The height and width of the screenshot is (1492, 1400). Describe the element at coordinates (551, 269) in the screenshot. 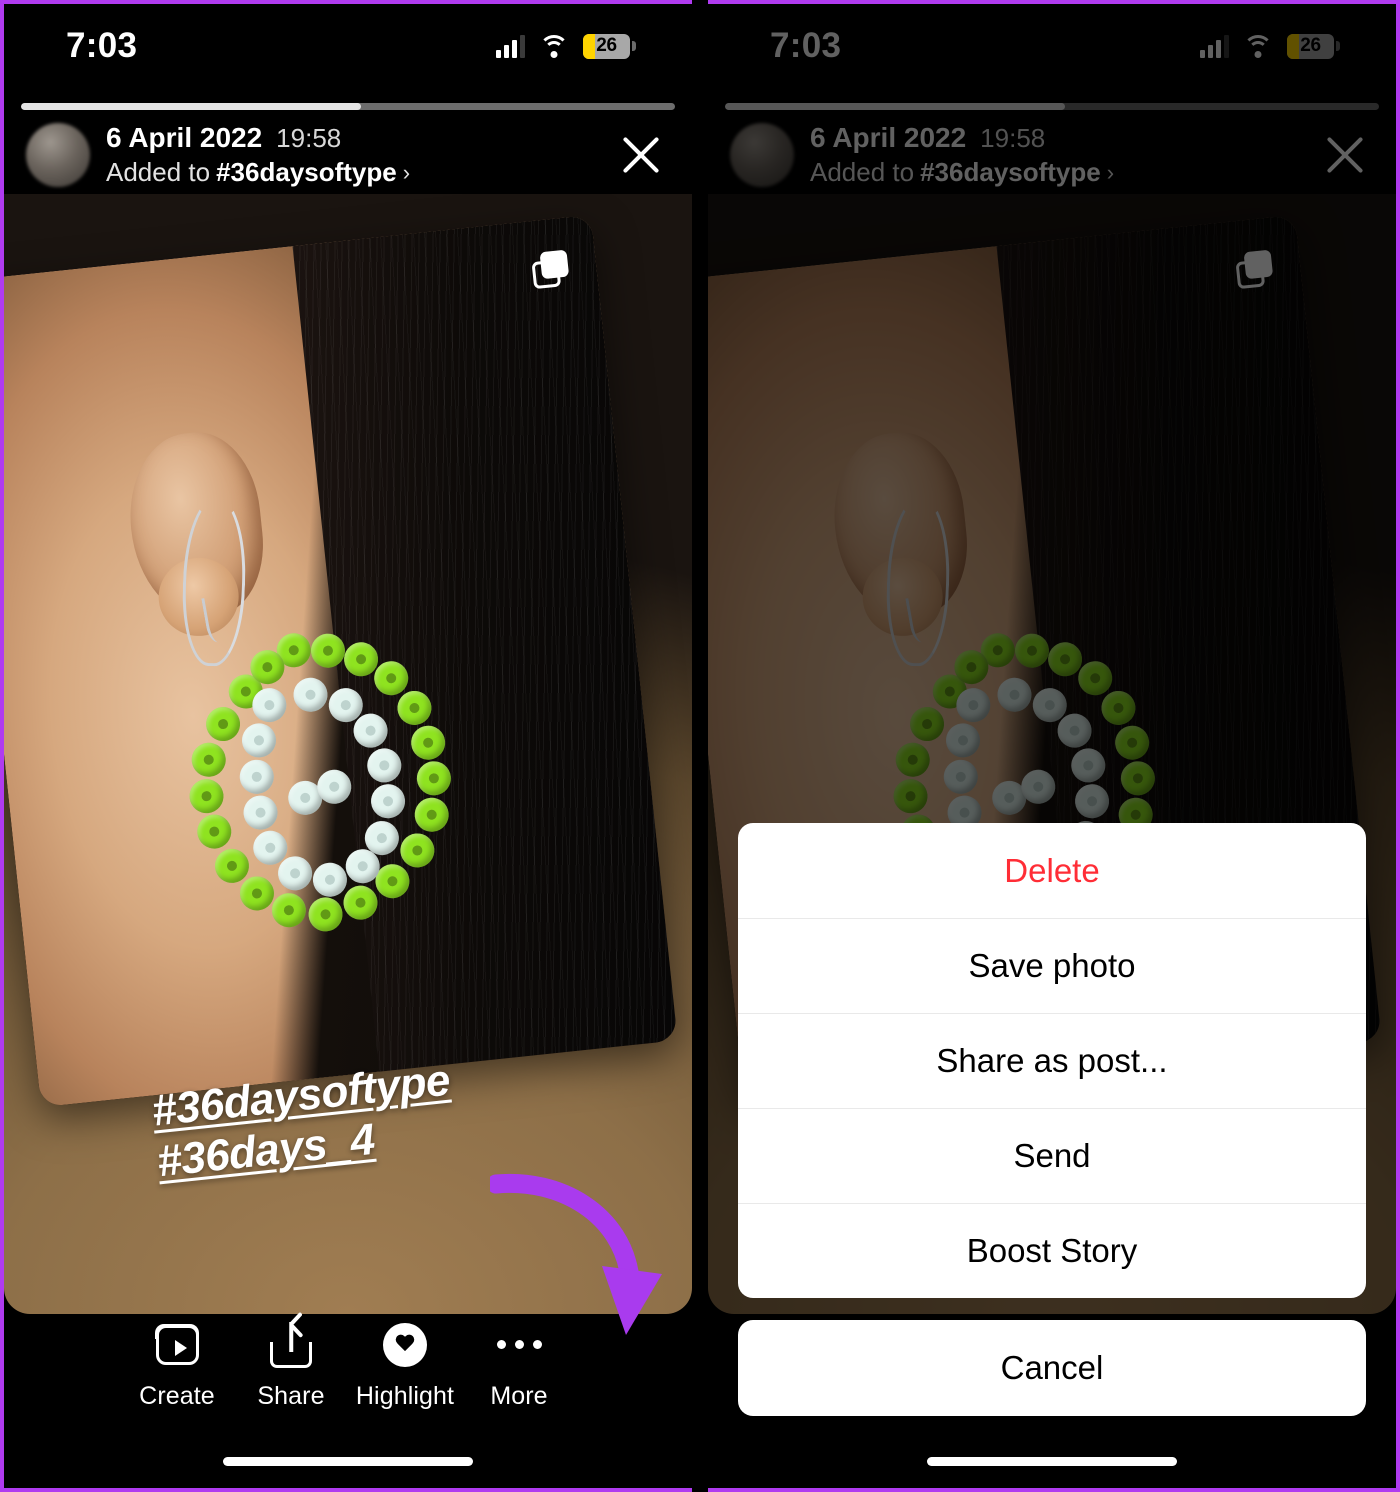

I see `layers-icon` at that location.